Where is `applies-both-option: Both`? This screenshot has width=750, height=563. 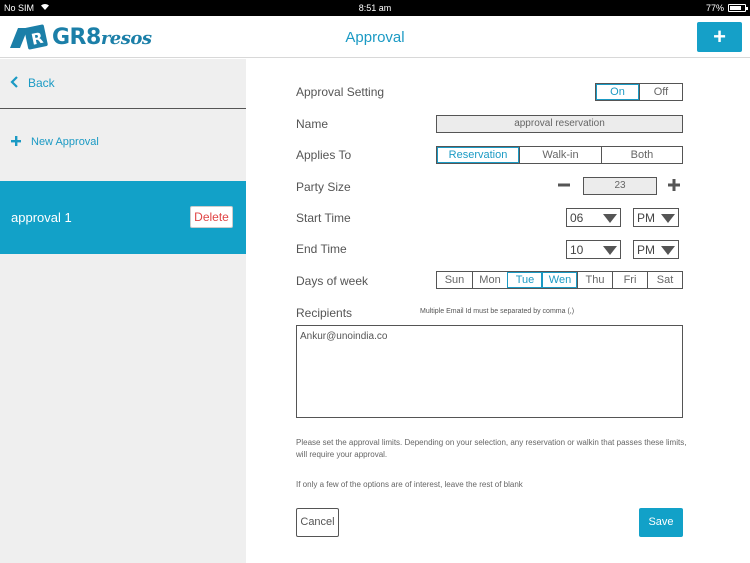 applies-both-option: Both is located at coordinates (641, 155).